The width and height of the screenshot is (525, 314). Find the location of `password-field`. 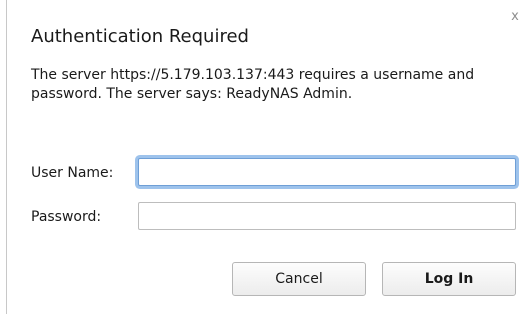

password-field is located at coordinates (327, 216).